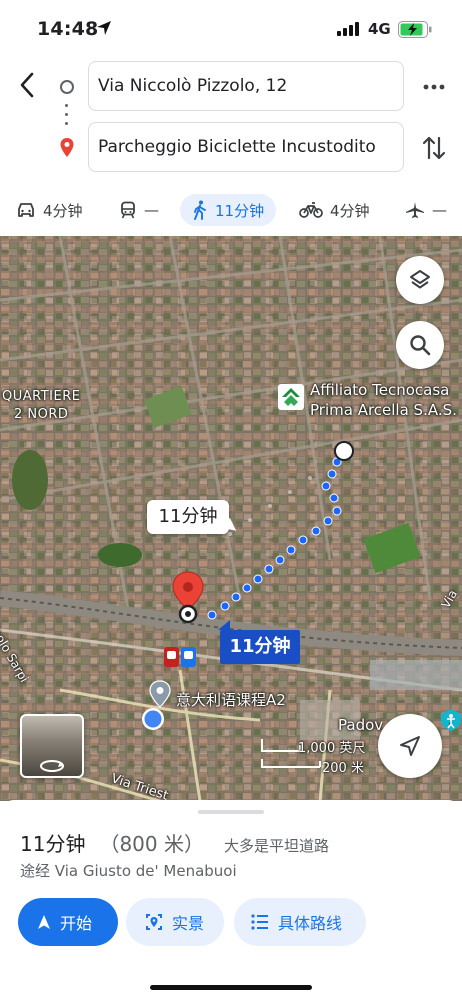 Image resolution: width=462 pixels, height=1000 pixels. I want to click on more-options-icon, so click(434, 87).